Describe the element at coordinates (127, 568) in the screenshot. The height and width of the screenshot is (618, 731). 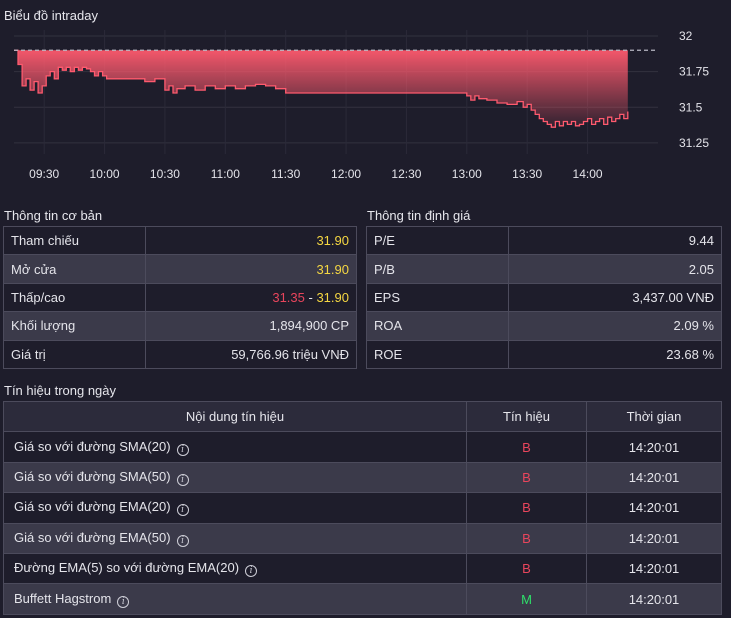
I see `signal-content: Đường EMA(5) so với đường EMA(20)` at that location.